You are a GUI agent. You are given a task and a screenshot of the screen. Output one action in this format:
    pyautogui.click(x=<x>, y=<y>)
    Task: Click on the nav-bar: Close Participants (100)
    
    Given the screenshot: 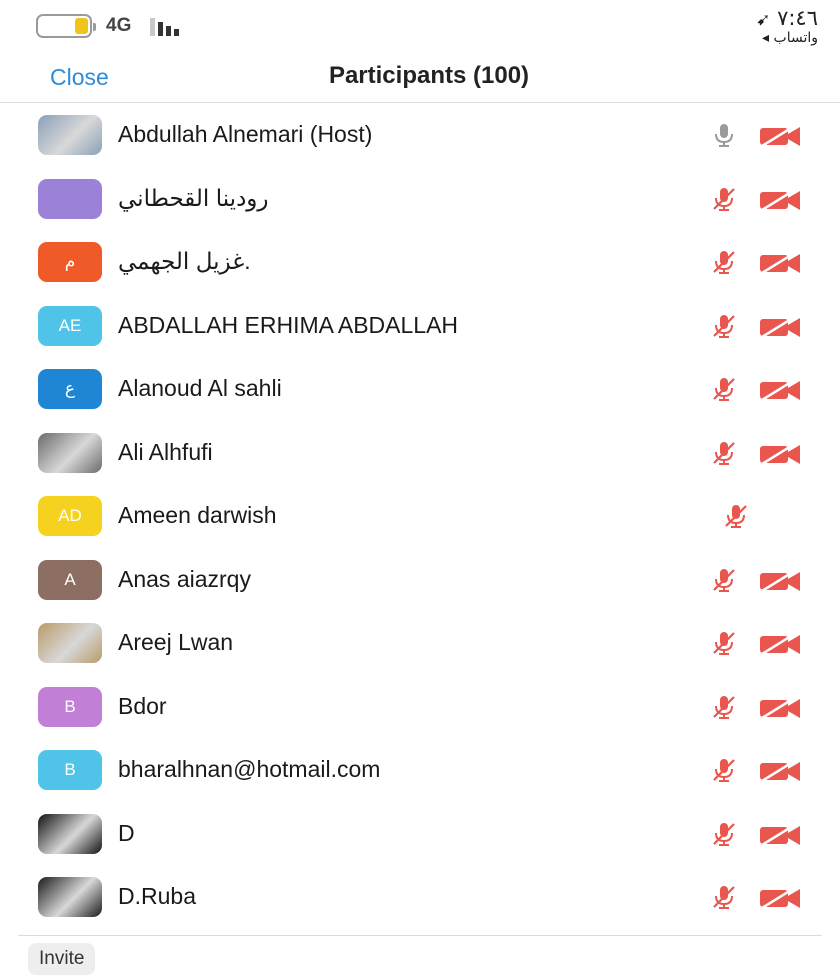 What is the action you would take?
    pyautogui.click(x=420, y=79)
    